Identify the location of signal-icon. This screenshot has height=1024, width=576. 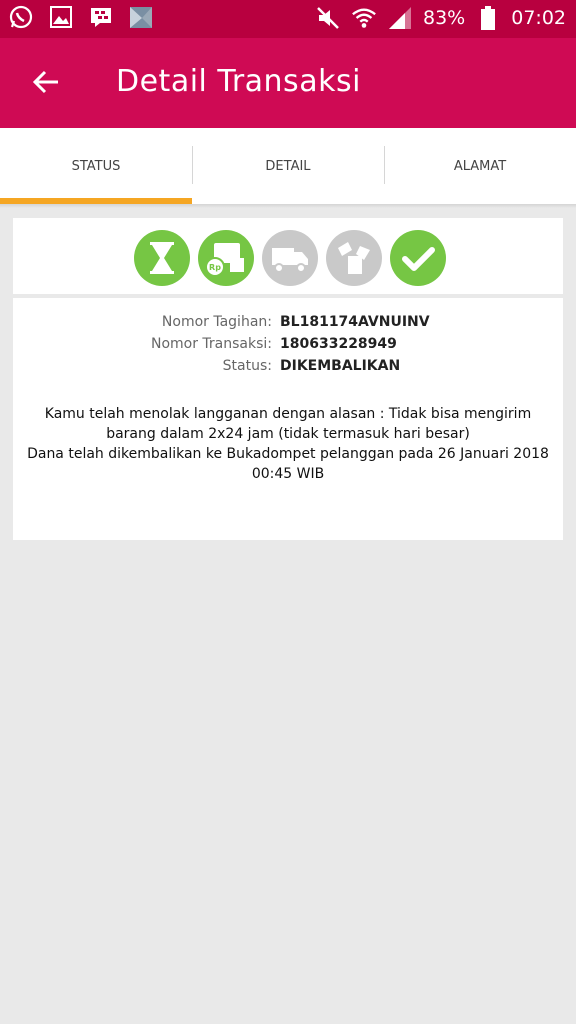
(400, 18).